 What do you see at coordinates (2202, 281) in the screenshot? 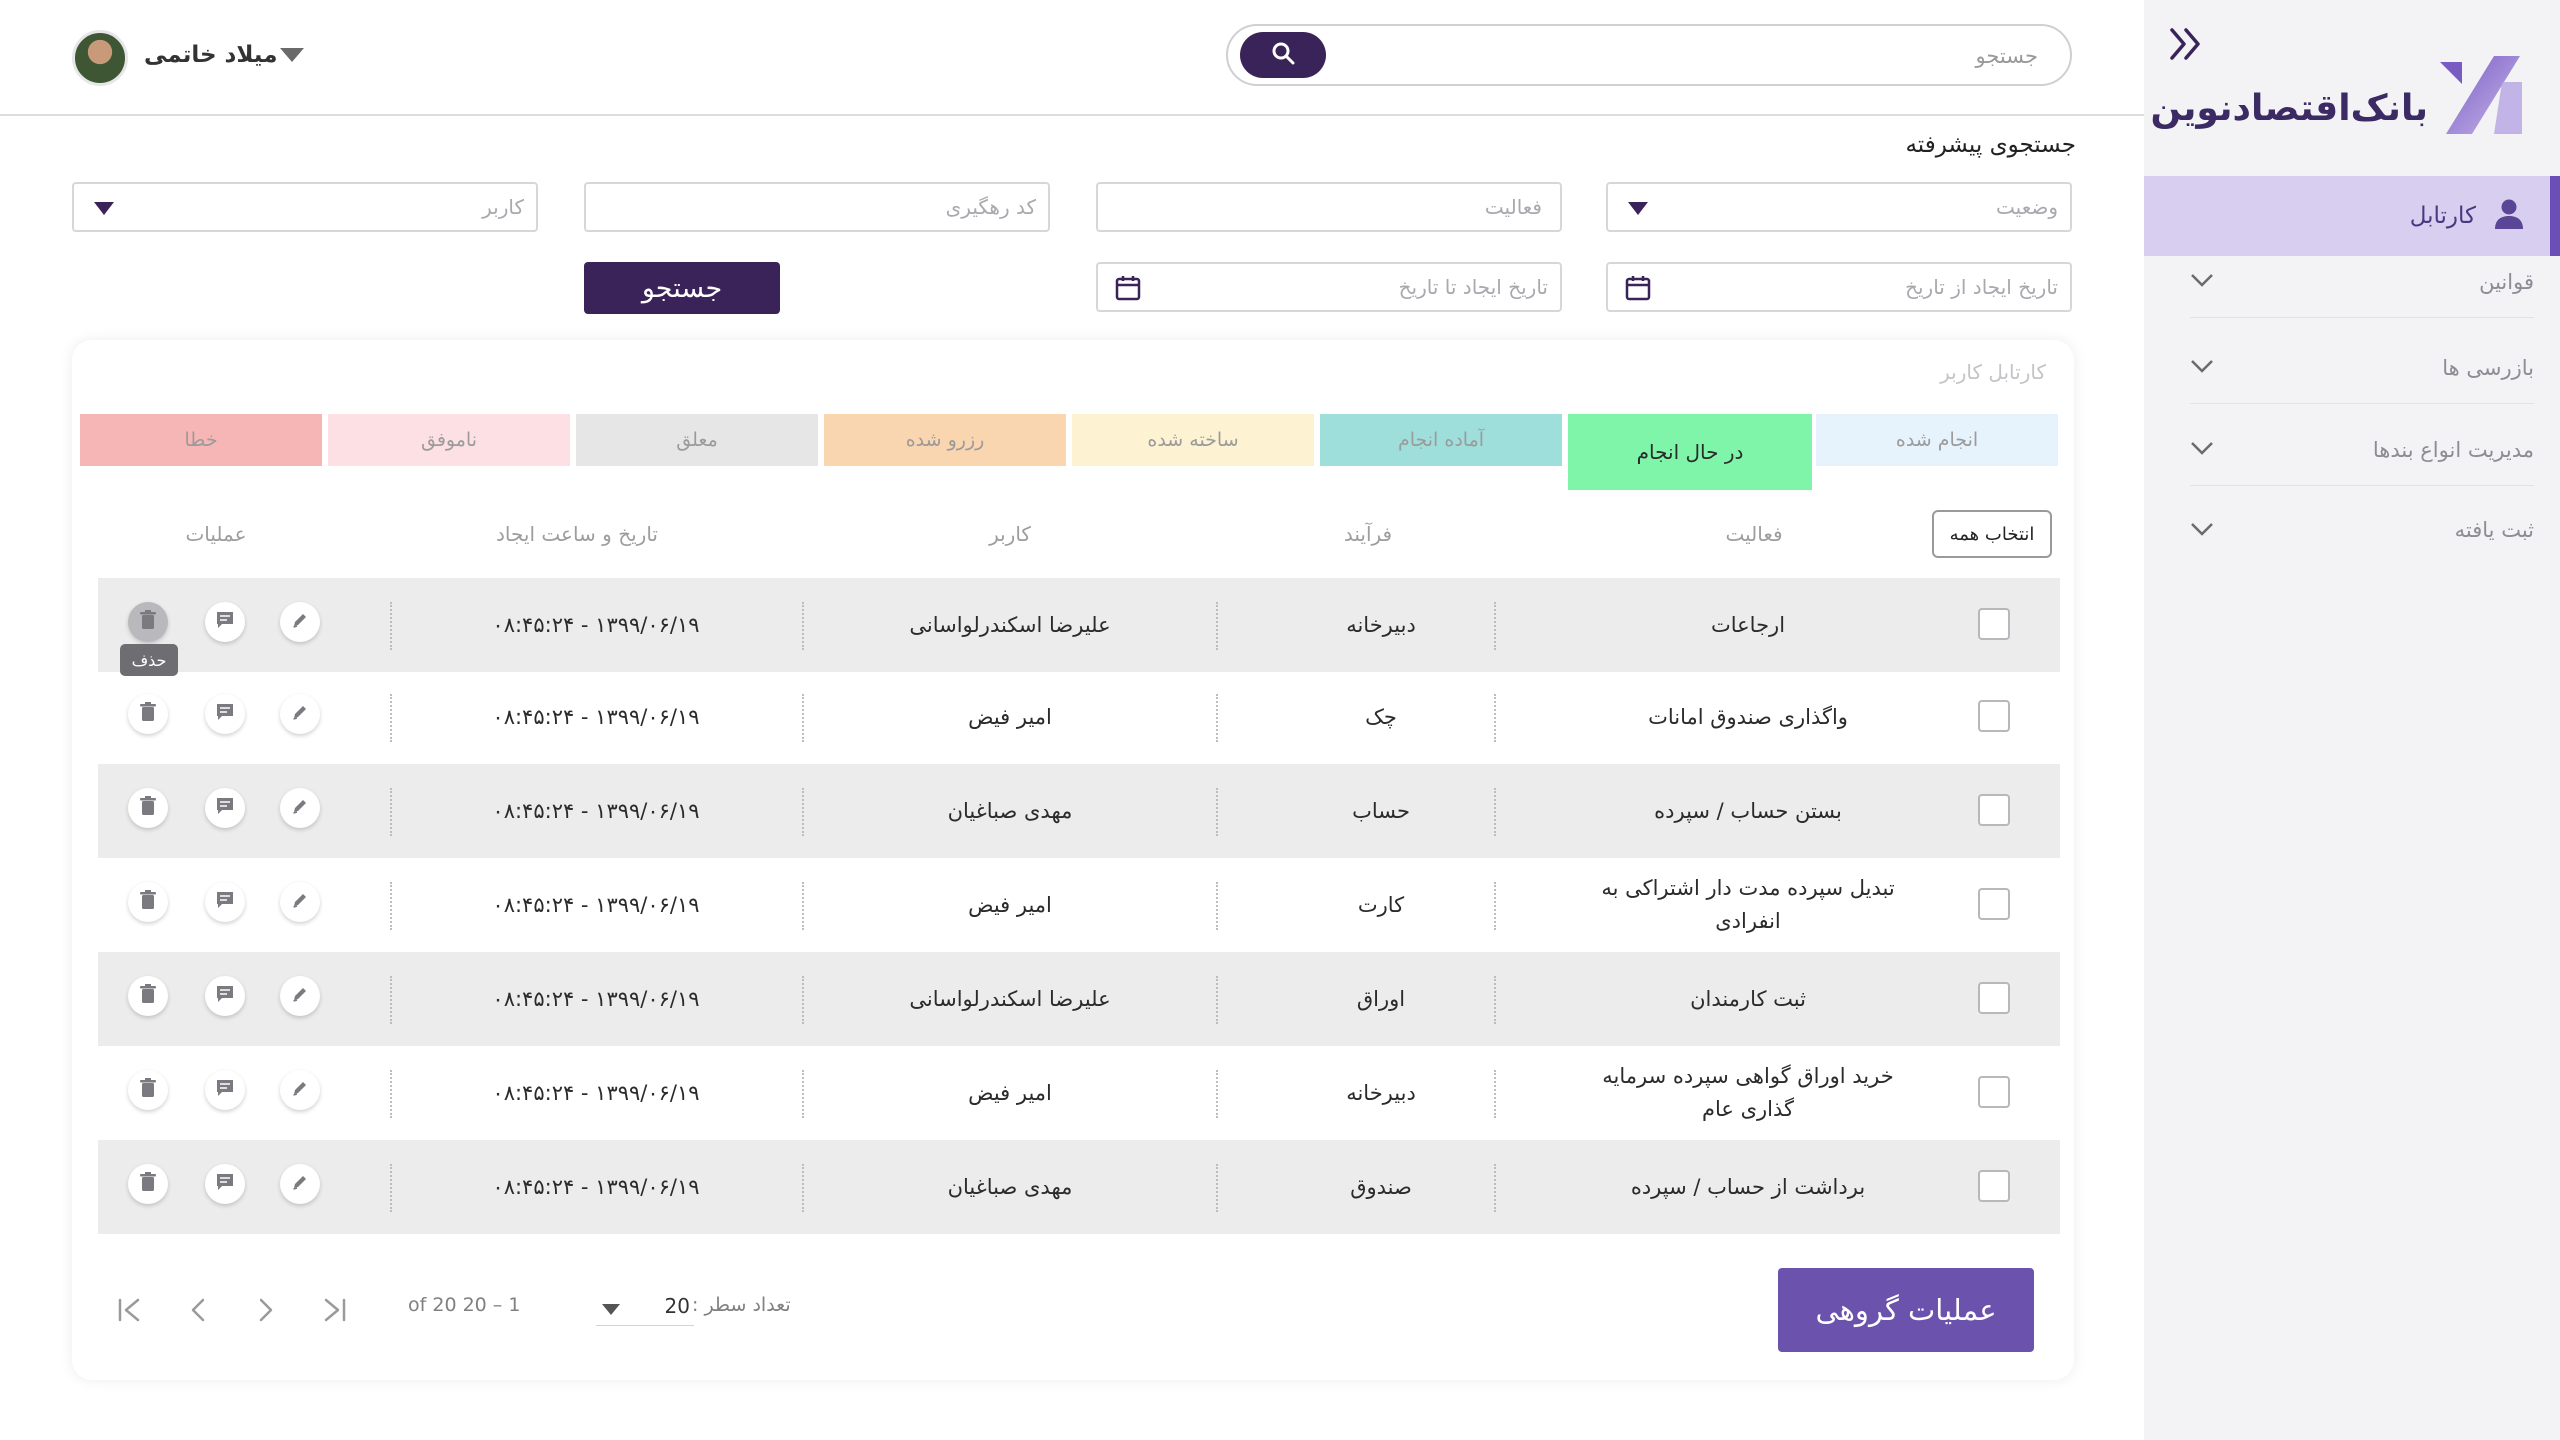
I see `chevron-down-icon` at bounding box center [2202, 281].